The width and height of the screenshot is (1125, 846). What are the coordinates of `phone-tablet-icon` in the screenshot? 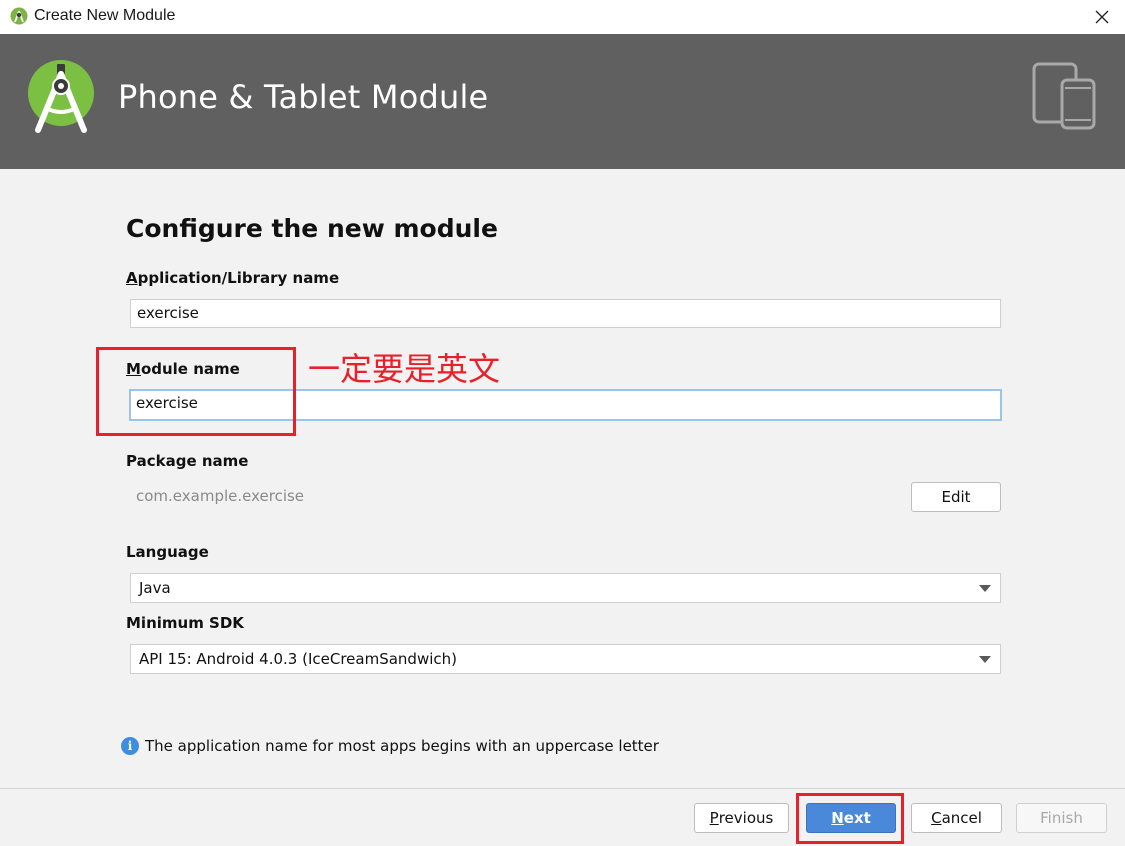 It's located at (1064, 96).